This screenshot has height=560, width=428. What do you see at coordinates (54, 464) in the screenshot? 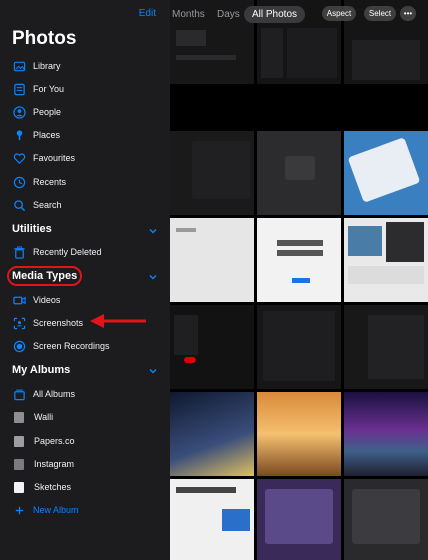
I see `sidebar-item-label: Instagram` at bounding box center [54, 464].